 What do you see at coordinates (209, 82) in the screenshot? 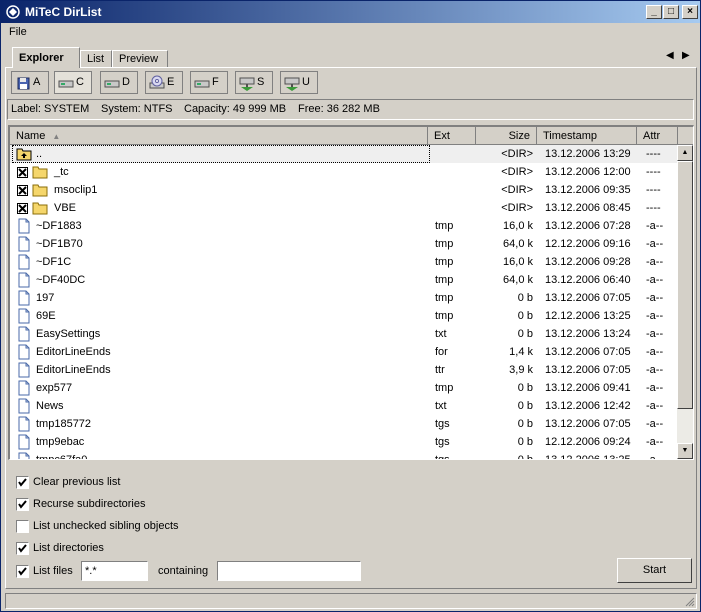
I see `drive-button-f: F` at bounding box center [209, 82].